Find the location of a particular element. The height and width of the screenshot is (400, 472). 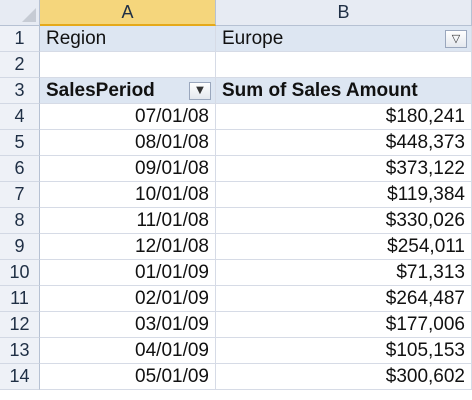

sales-amount-cell: $177,006 is located at coordinates (344, 325).